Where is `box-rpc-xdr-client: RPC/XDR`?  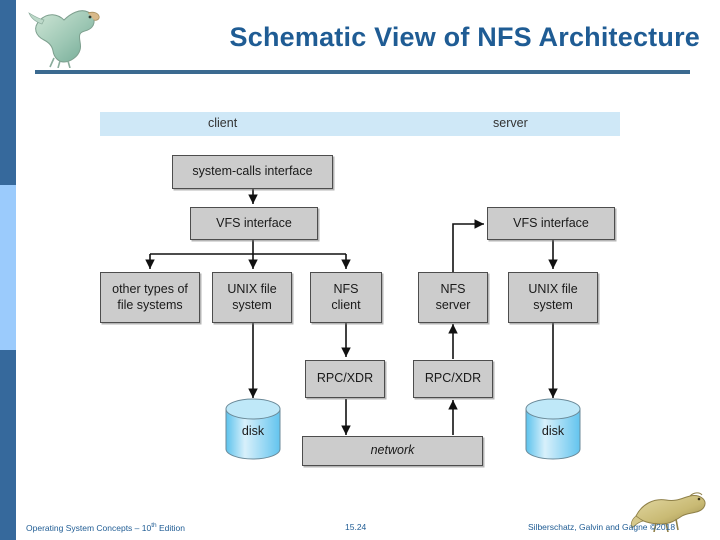
box-rpc-xdr-client: RPC/XDR is located at coordinates (345, 379).